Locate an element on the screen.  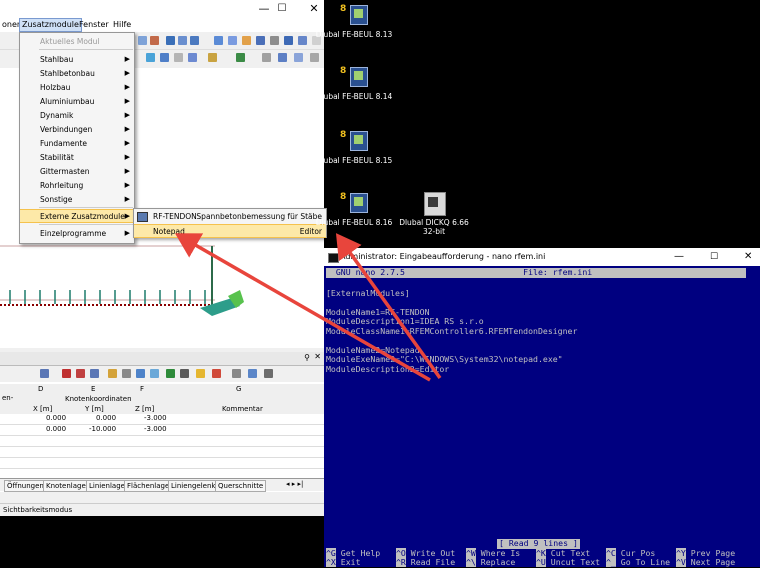
nano-header: GNU nano 2.7.5 File: rfem.ini is located at coordinates (536, 272).